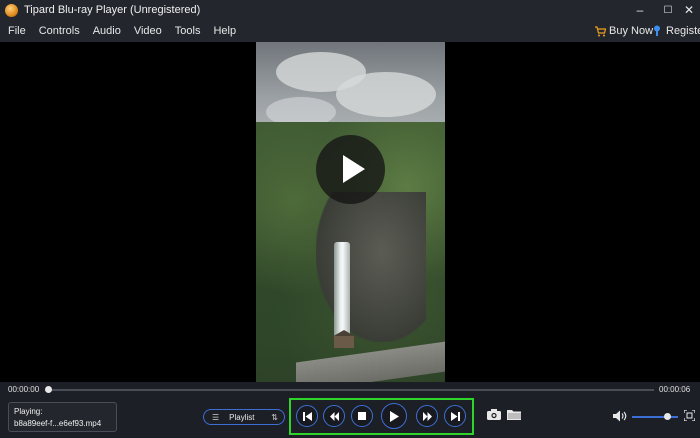 The image size is (700, 438). Describe the element at coordinates (494, 414) in the screenshot. I see `snapshot-camera-icon` at that location.